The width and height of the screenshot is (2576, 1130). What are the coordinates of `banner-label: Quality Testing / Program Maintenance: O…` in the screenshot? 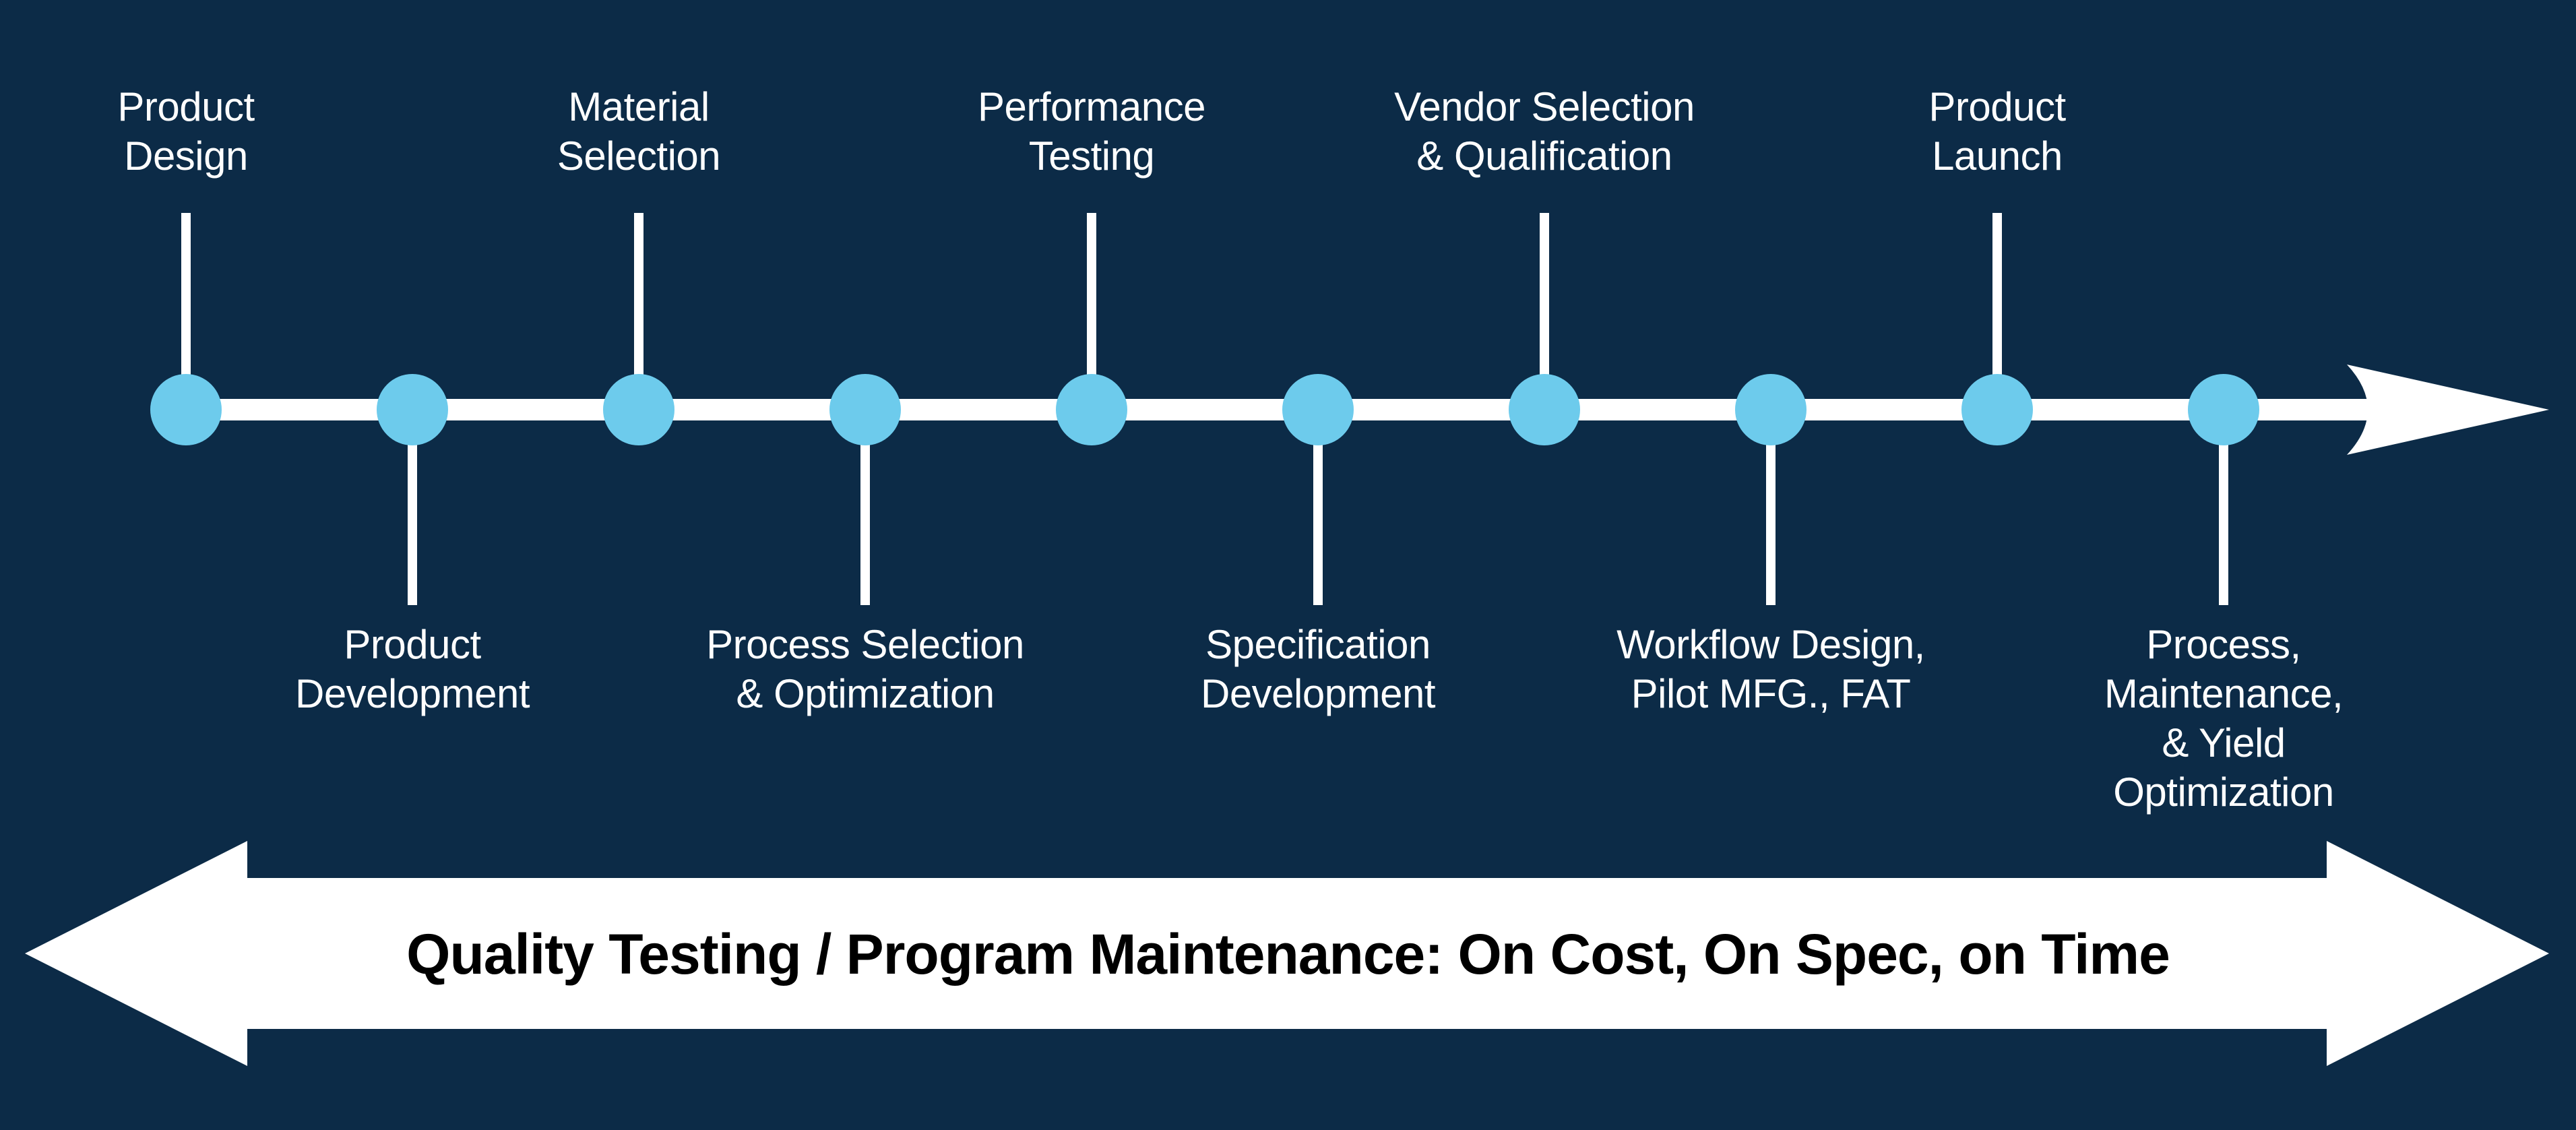 It's located at (1288, 954).